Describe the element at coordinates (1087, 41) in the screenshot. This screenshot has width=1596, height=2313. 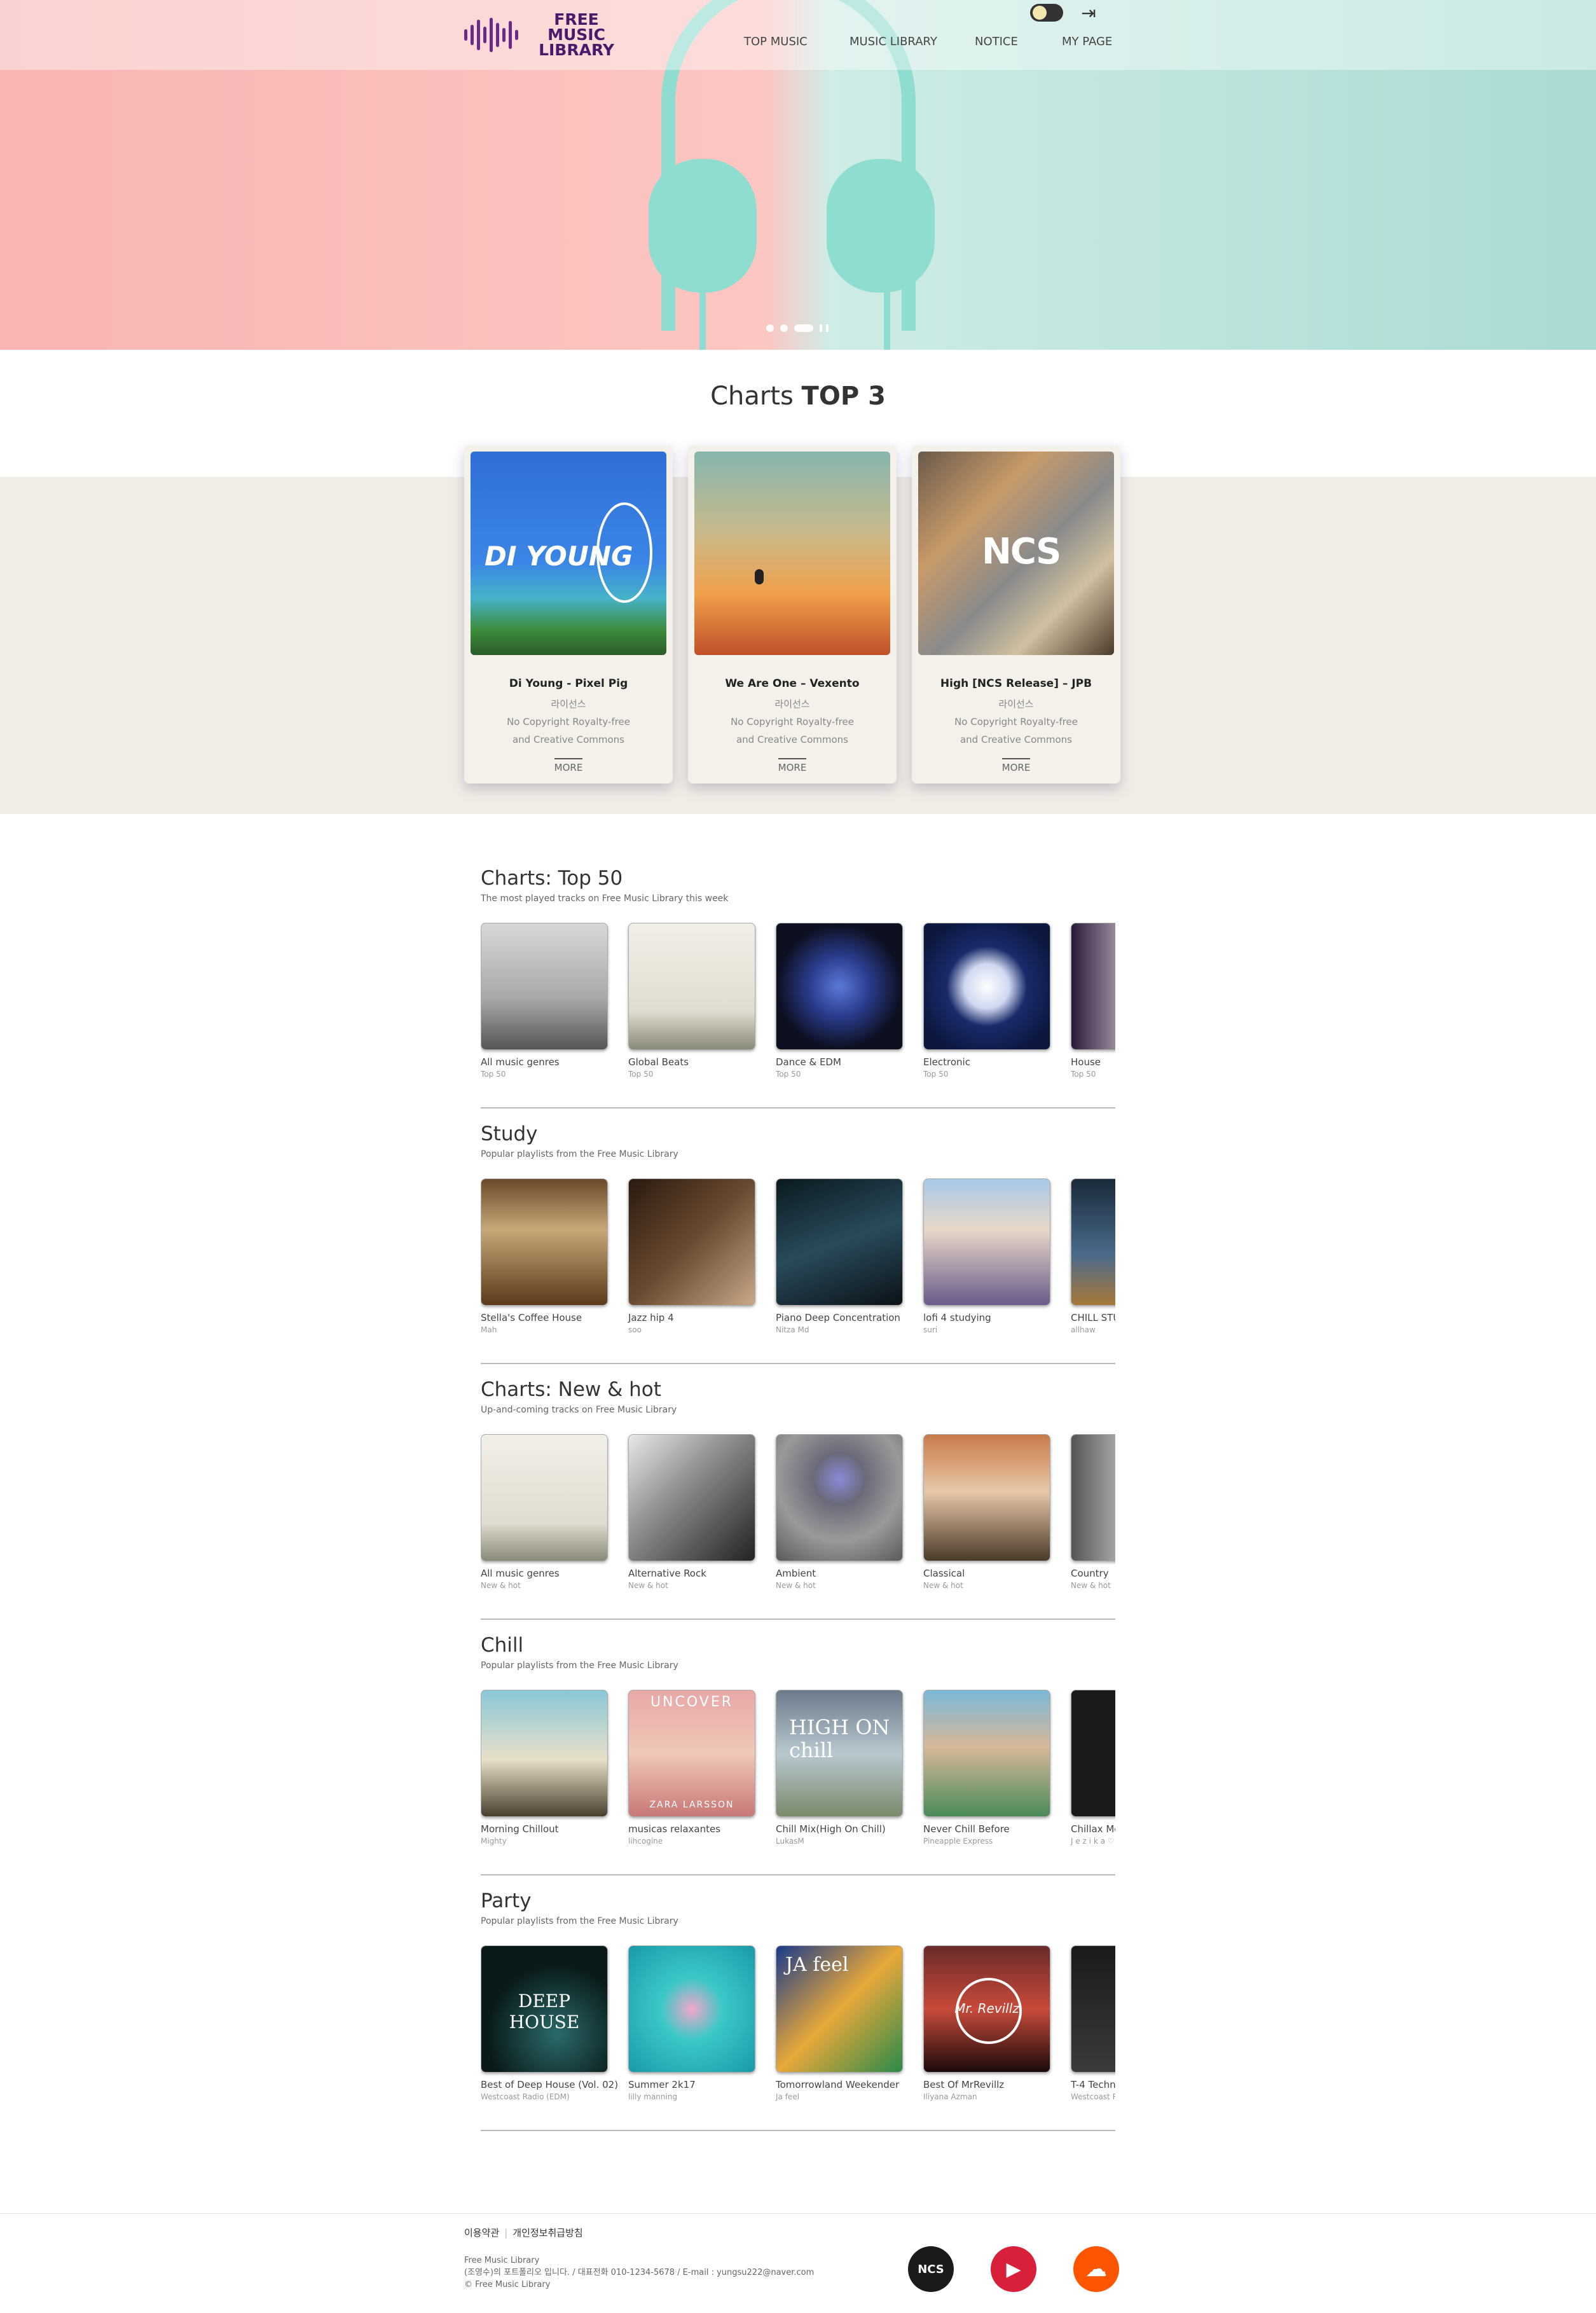
I see `nav-my-page: MY PAGE` at that location.